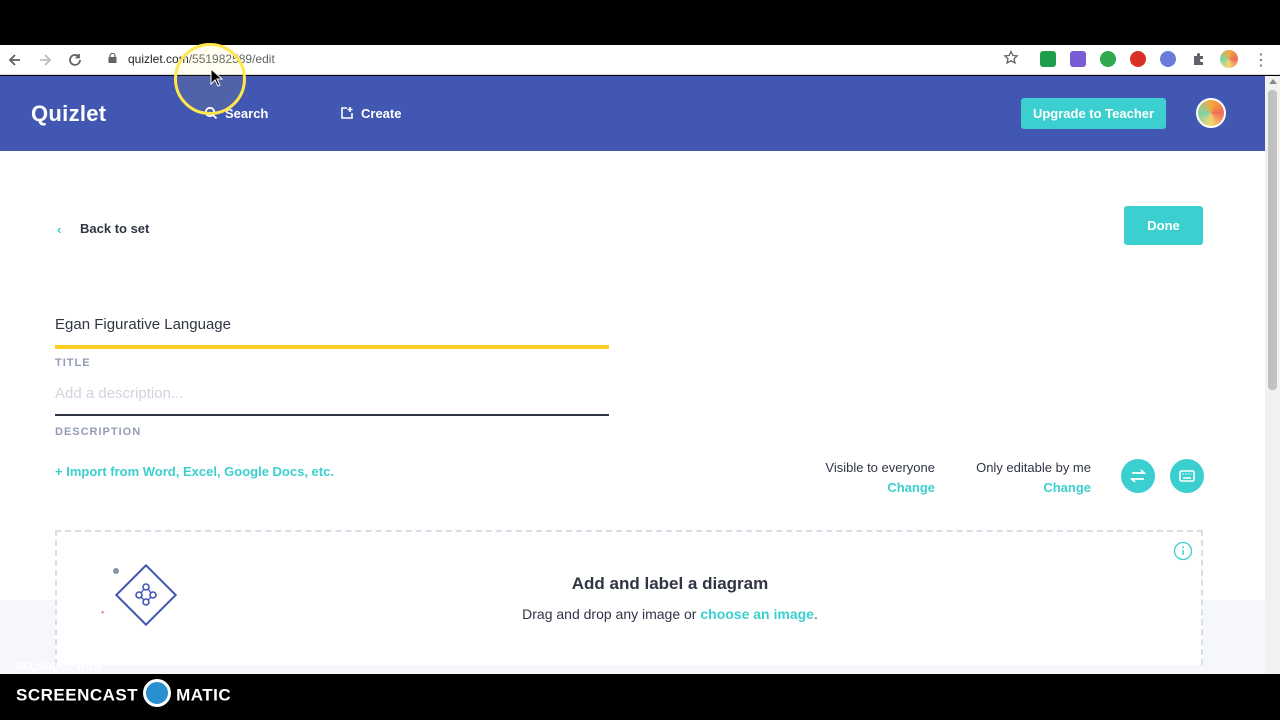  I want to click on keyboard-shortcuts-button, so click(1187, 476).